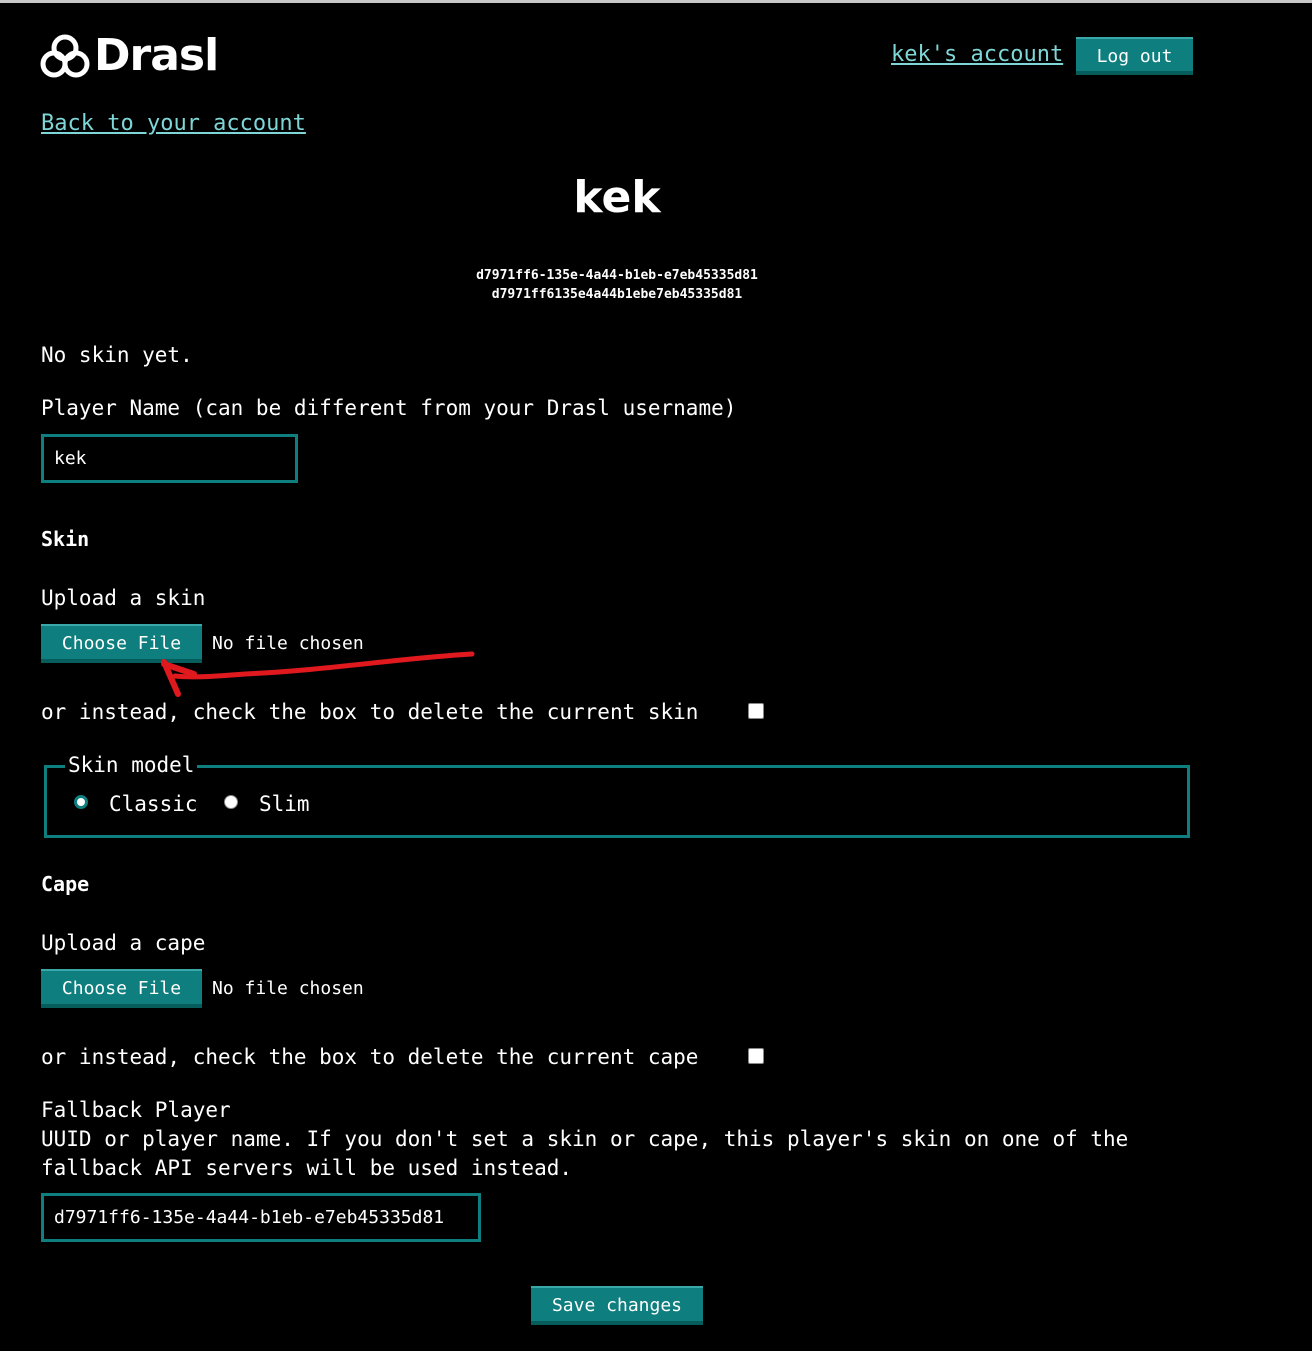 The image size is (1312, 1351). I want to click on fallback-player-input, so click(261, 1217).